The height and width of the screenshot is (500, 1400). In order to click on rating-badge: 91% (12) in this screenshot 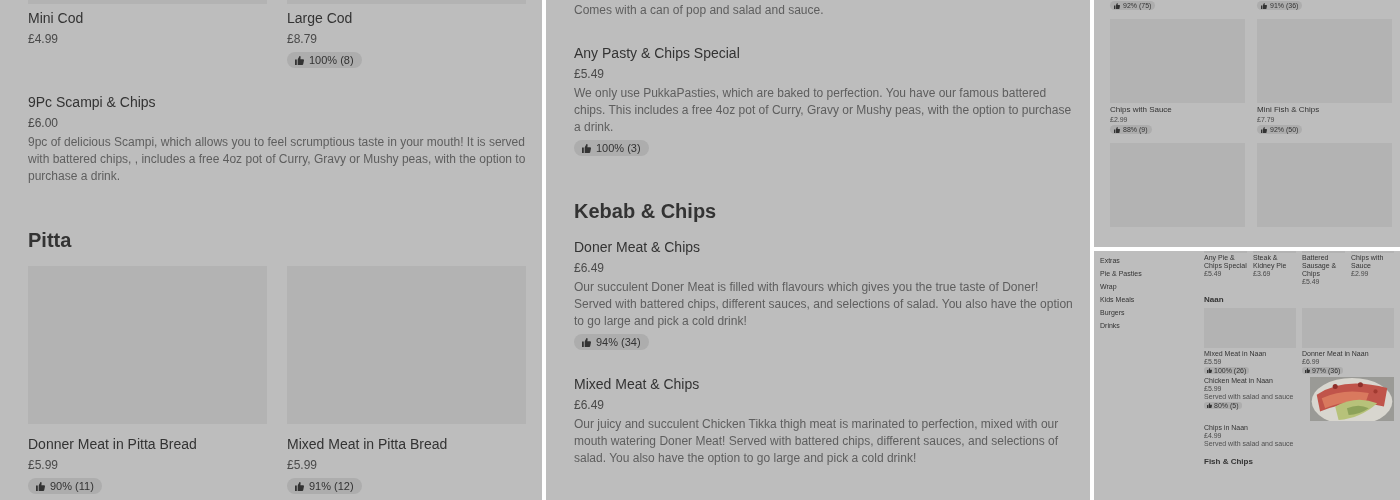, I will do `click(324, 486)`.